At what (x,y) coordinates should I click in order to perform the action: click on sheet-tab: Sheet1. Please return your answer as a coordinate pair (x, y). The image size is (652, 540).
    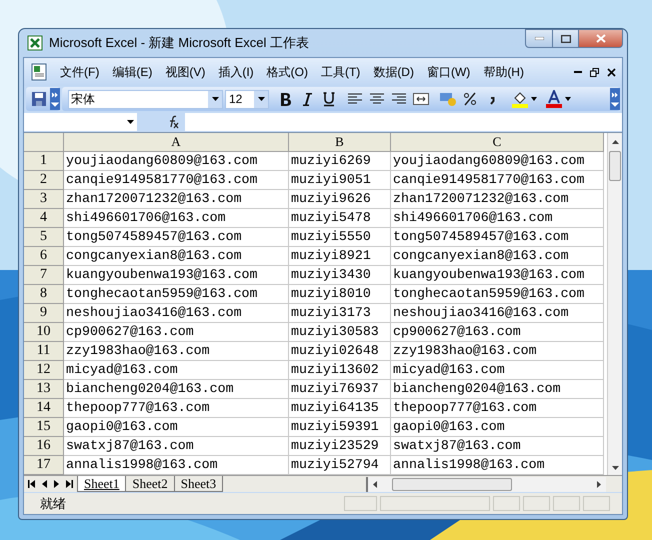
    Looking at the image, I should click on (101, 484).